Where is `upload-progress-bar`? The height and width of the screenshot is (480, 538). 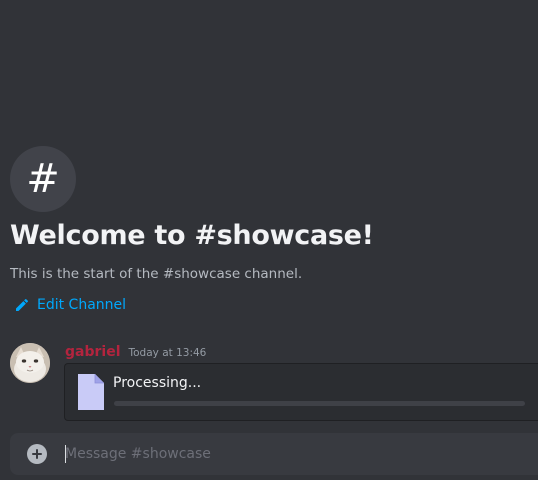 upload-progress-bar is located at coordinates (319, 403).